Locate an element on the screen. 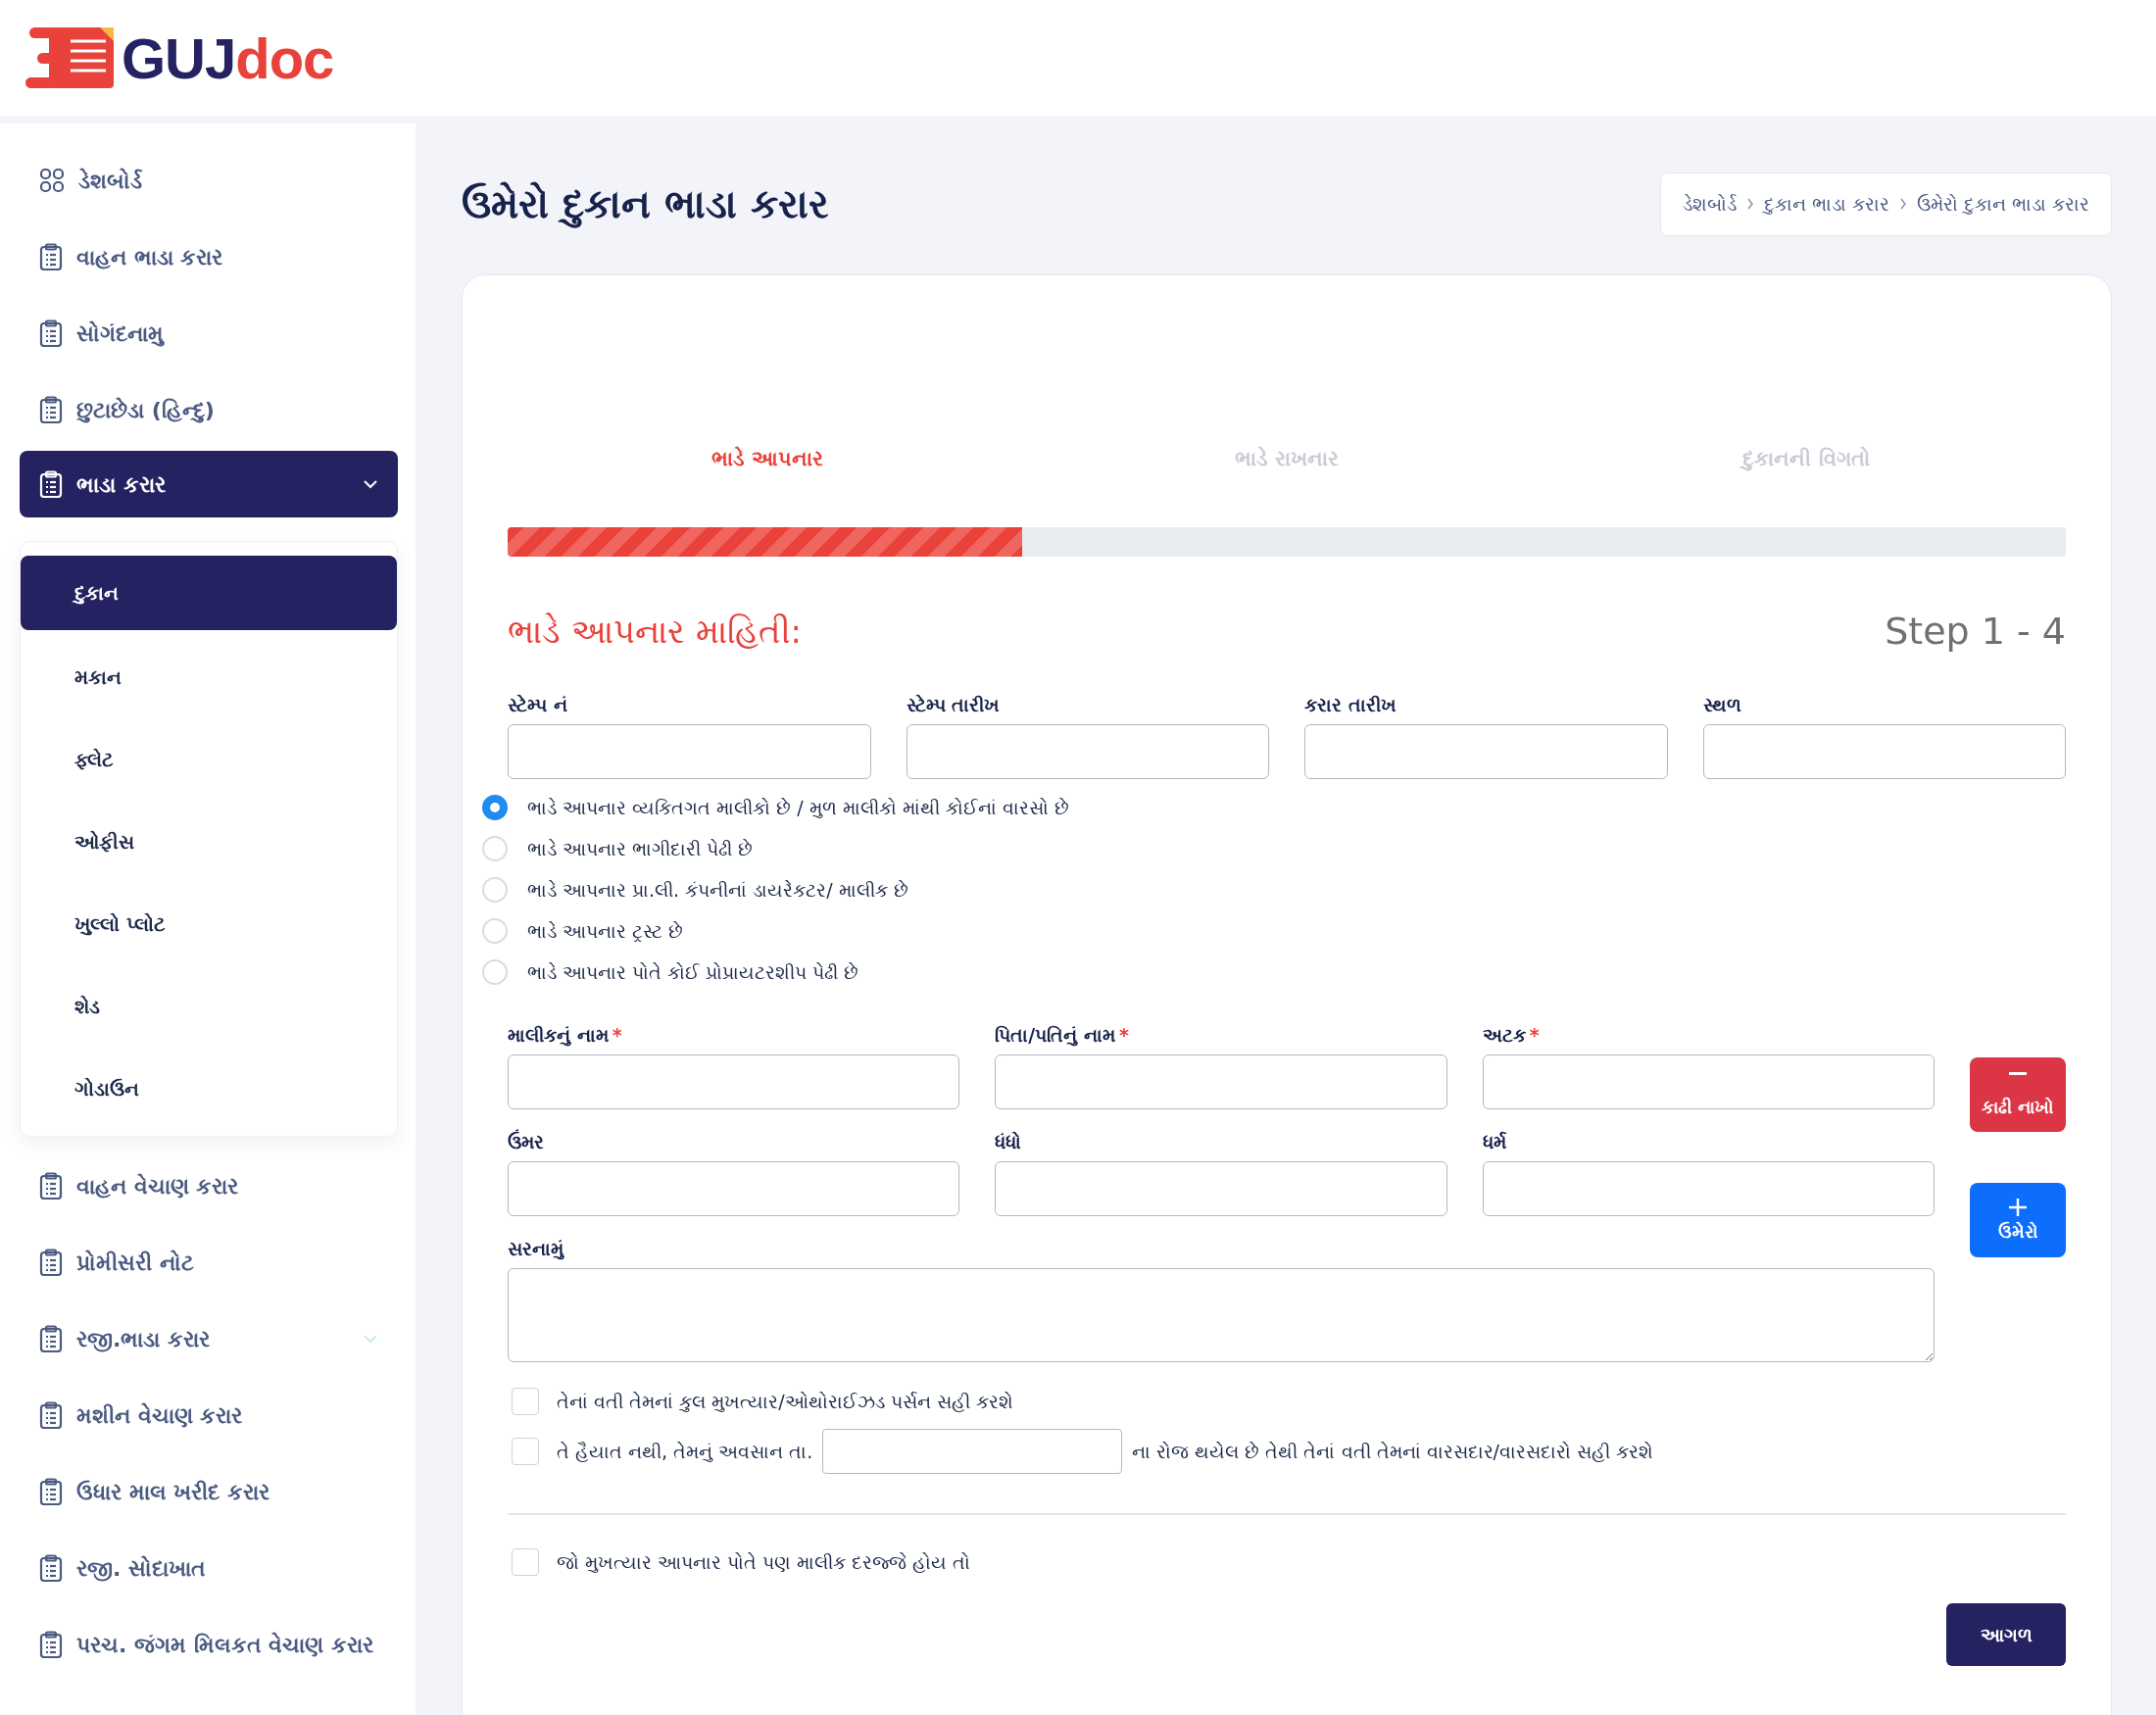  radio-label: ભાડે આપનાર પોતે કોઈ પ્રોપ્રાયટરશીપ પેઢી છે is located at coordinates (693, 972).